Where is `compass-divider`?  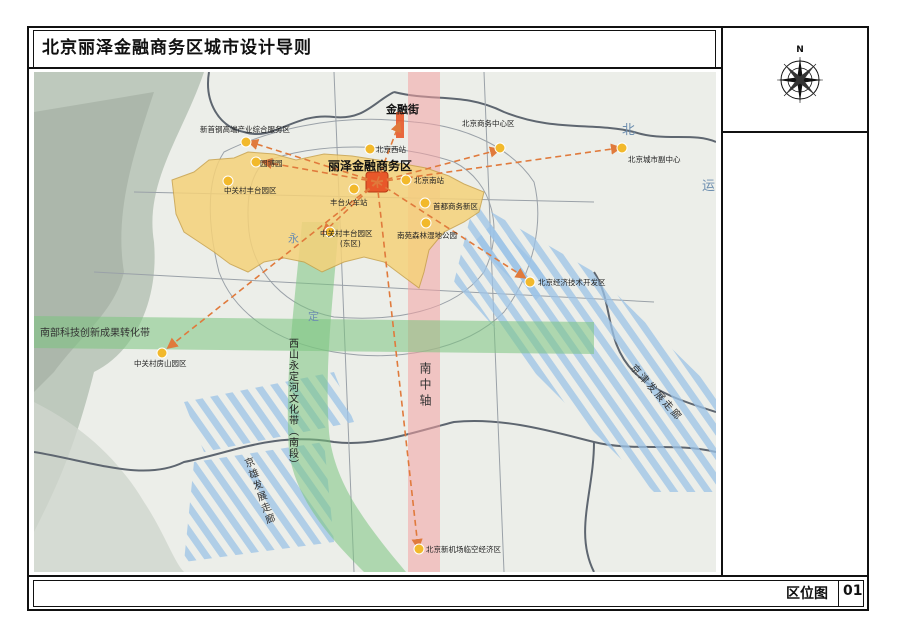
compass-divider is located at coordinates (795, 132).